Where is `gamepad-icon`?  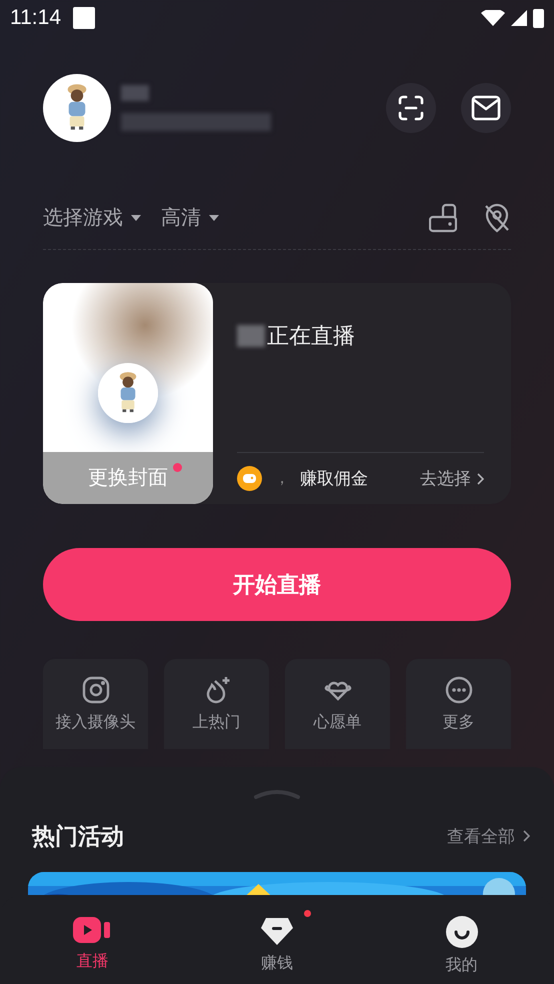
gamepad-icon is located at coordinates (249, 478).